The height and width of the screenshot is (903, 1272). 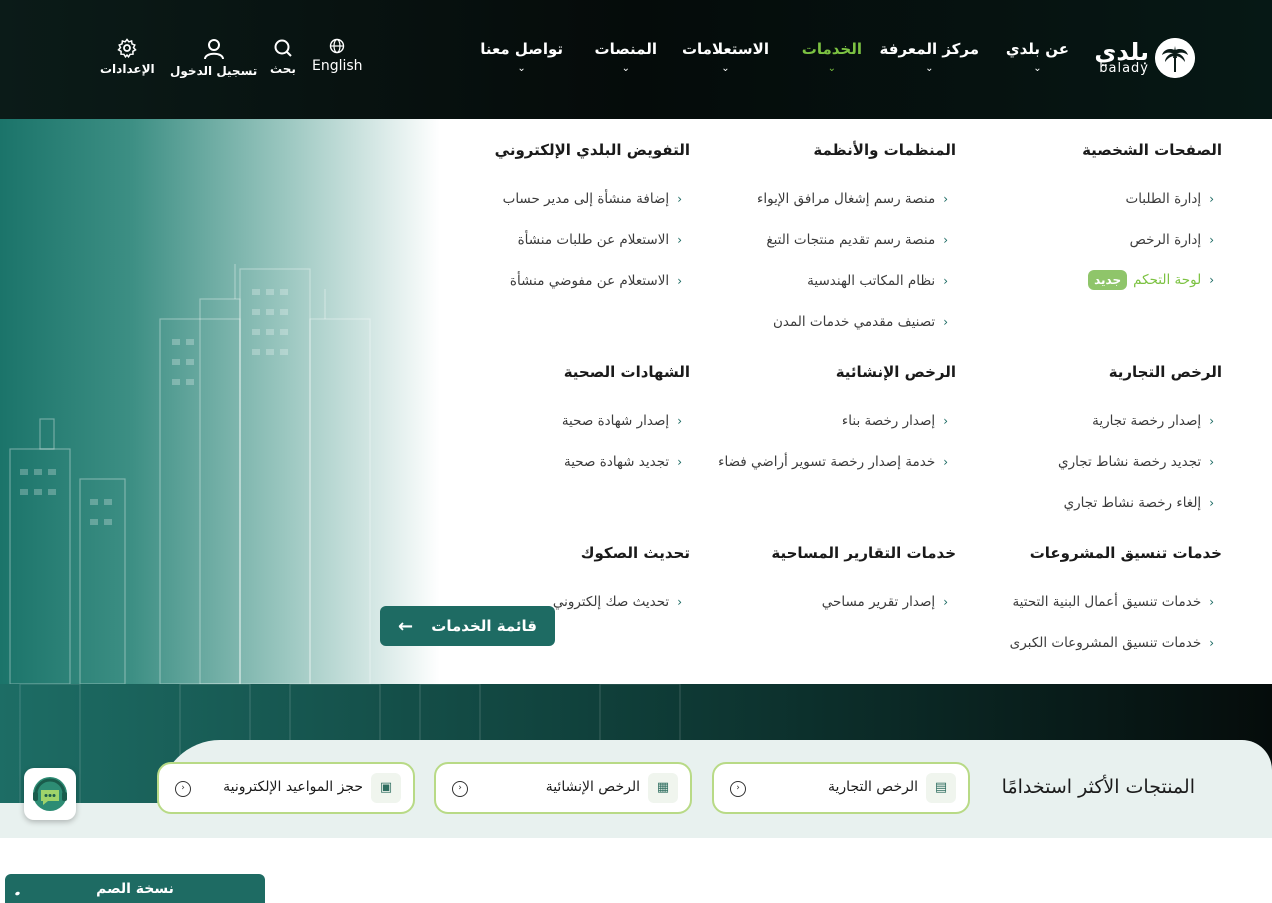 I want to click on menu-item-e-deed-update: ‹ تحديث صك إلكتروني, so click(x=617, y=602).